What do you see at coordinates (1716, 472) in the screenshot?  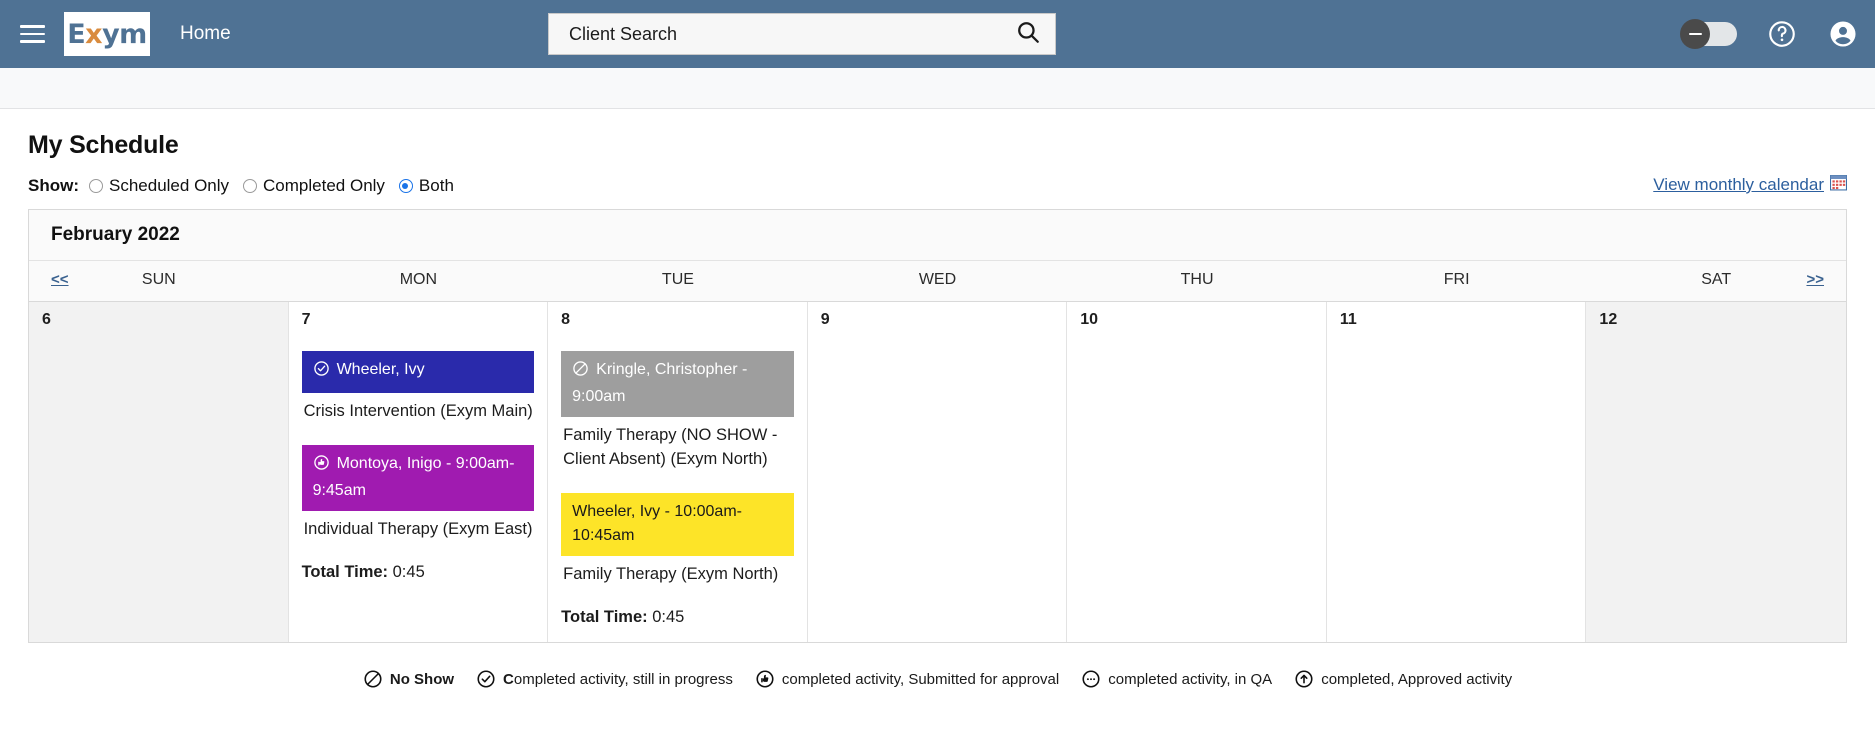 I see `calendar-day-cell: 12` at bounding box center [1716, 472].